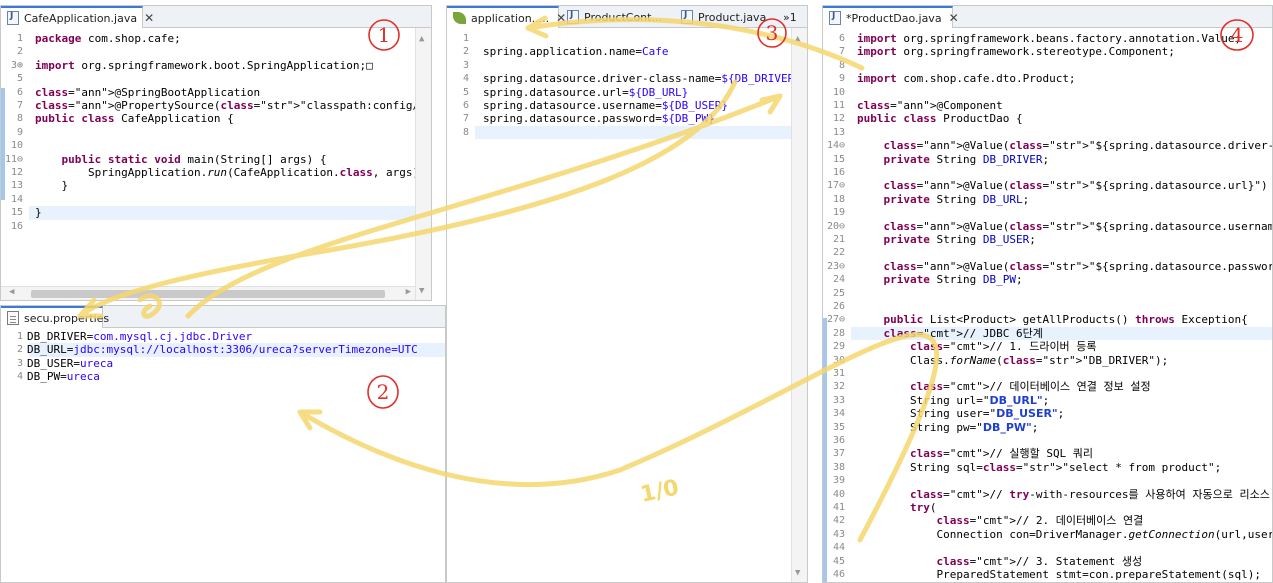  What do you see at coordinates (627, 65) in the screenshot?
I see `code-line: 3` at bounding box center [627, 65].